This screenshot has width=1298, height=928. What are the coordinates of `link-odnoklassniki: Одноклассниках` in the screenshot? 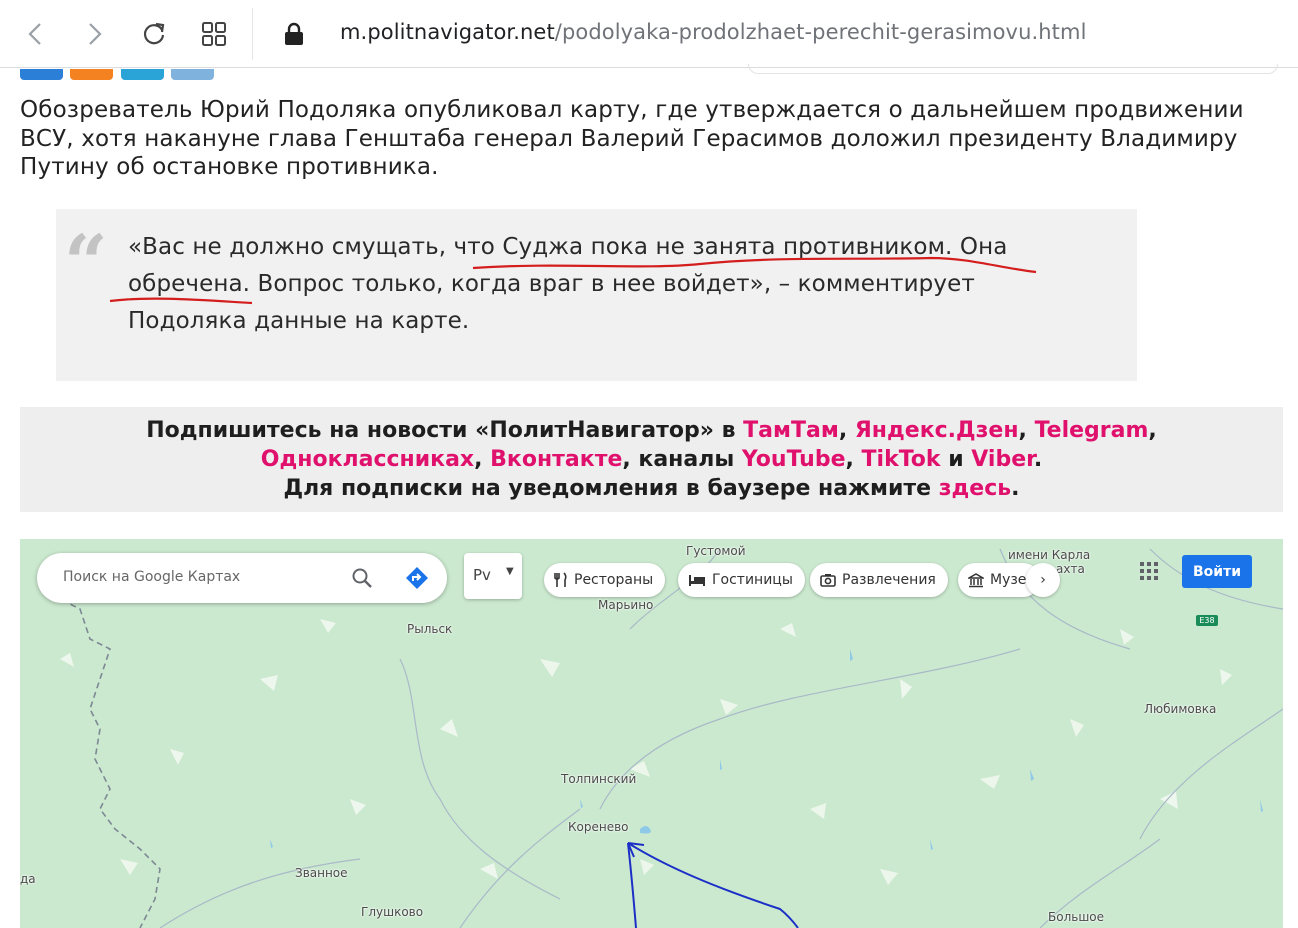 It's located at (367, 459).